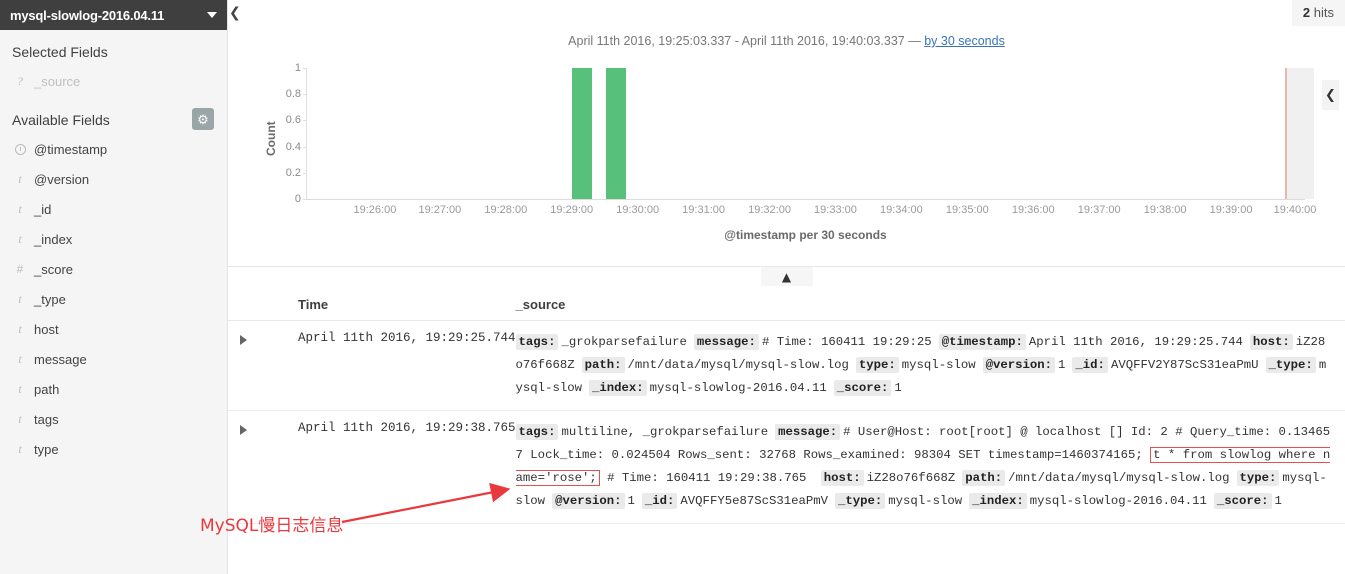  Describe the element at coordinates (1242, 501) in the screenshot. I see `field-key: _score:` at that location.